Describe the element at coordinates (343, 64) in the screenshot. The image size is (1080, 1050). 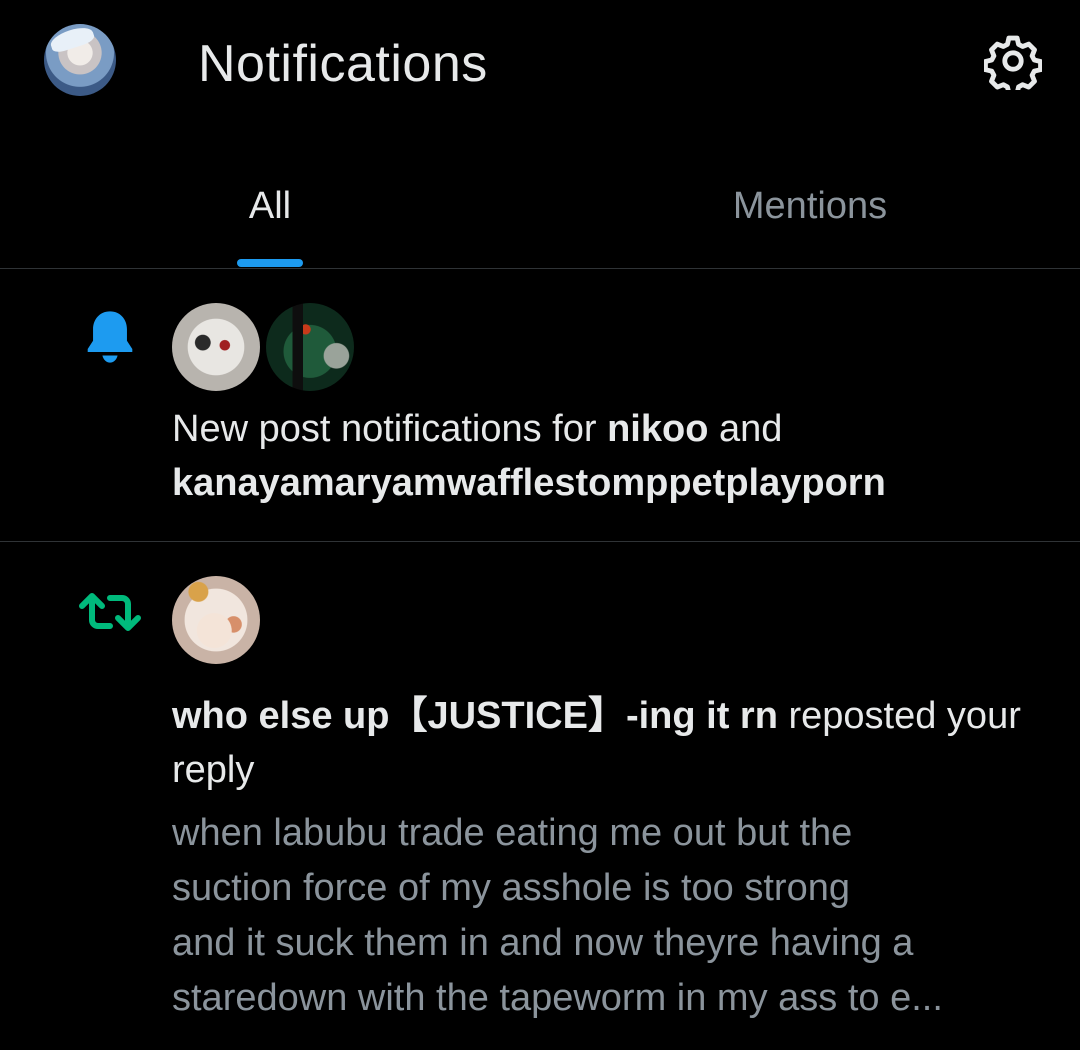
I see `page-title: Notifications` at that location.